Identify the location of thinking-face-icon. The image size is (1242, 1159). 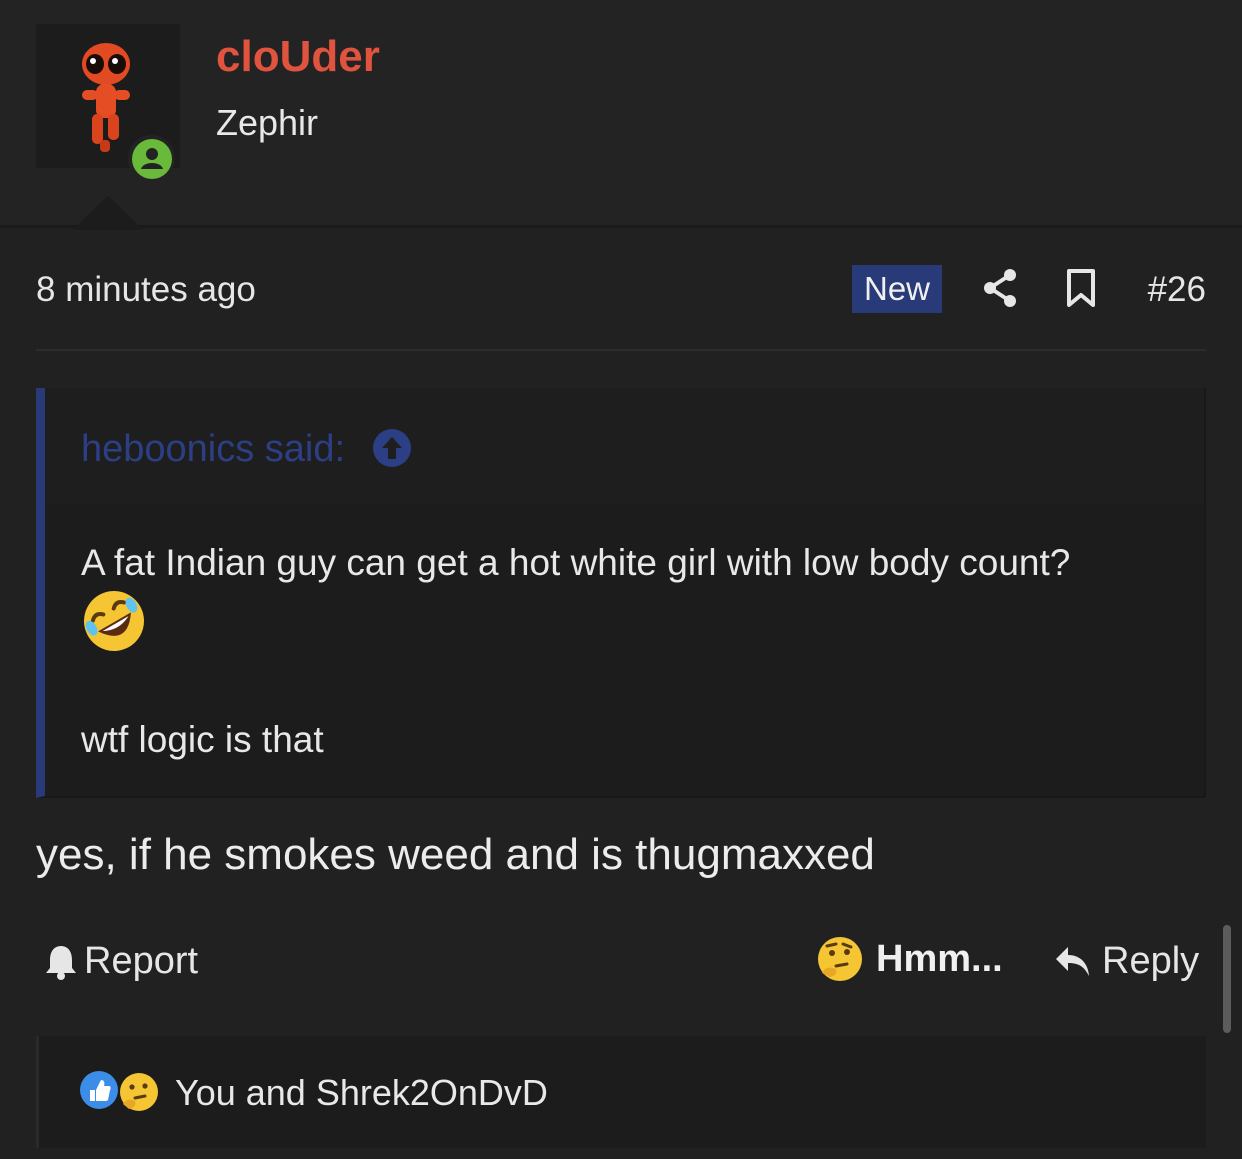
(840, 959).